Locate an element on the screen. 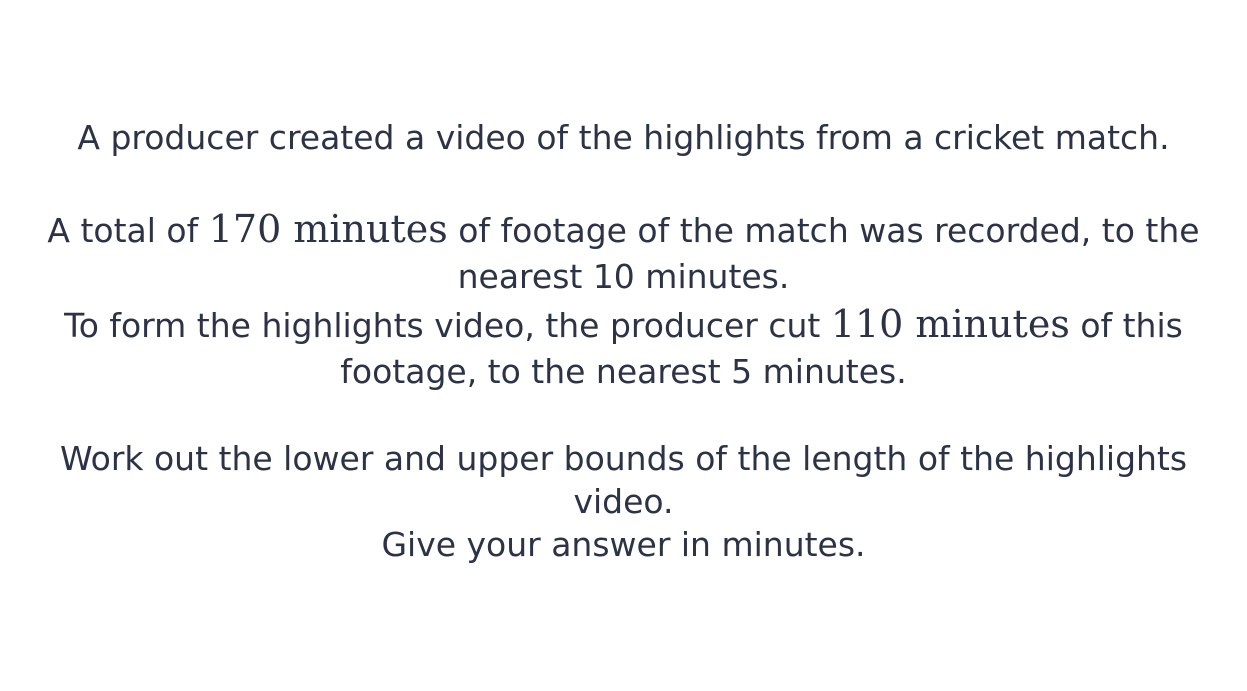 This screenshot has height=691, width=1247. recorded-text-before: A total of is located at coordinates (128, 230).